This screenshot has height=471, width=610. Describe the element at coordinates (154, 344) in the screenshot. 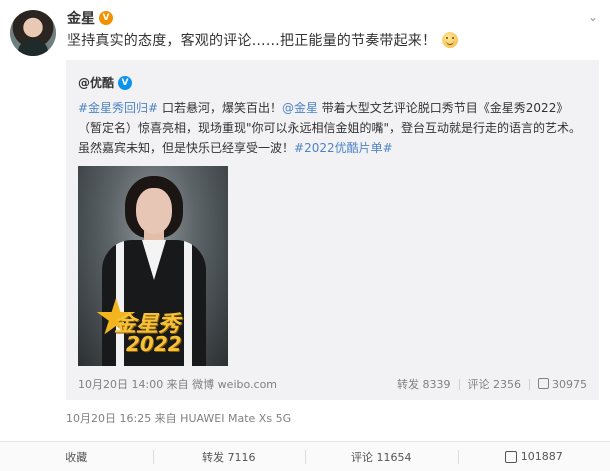

I see `poster-year: 2022` at that location.